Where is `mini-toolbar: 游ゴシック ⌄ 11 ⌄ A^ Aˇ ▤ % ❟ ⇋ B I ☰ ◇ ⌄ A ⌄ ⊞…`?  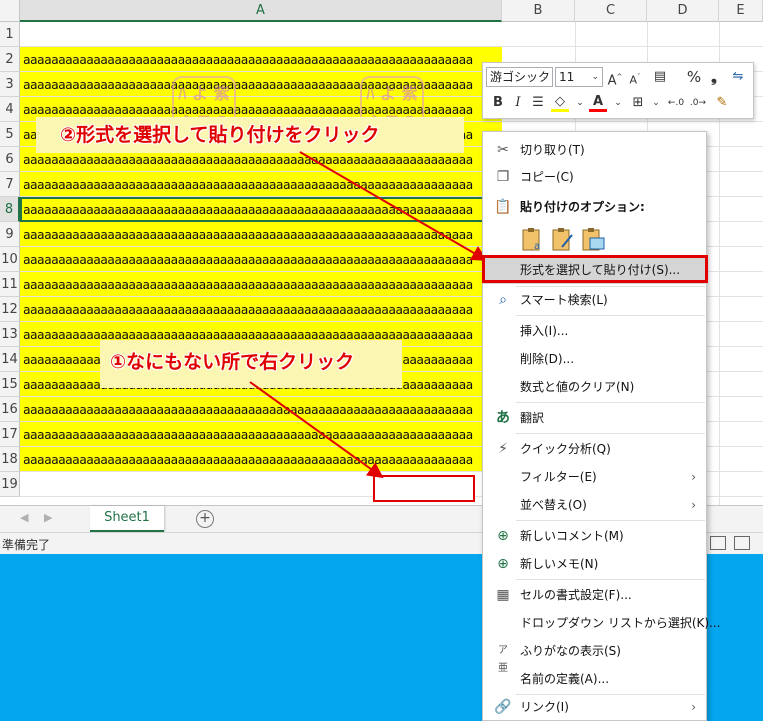
mini-toolbar: 游ゴシック ⌄ 11 ⌄ A^ Aˇ ▤ % ❟ ⇋ B I ☰ ◇ ⌄ A ⌄ ⊞… is located at coordinates (618, 90).